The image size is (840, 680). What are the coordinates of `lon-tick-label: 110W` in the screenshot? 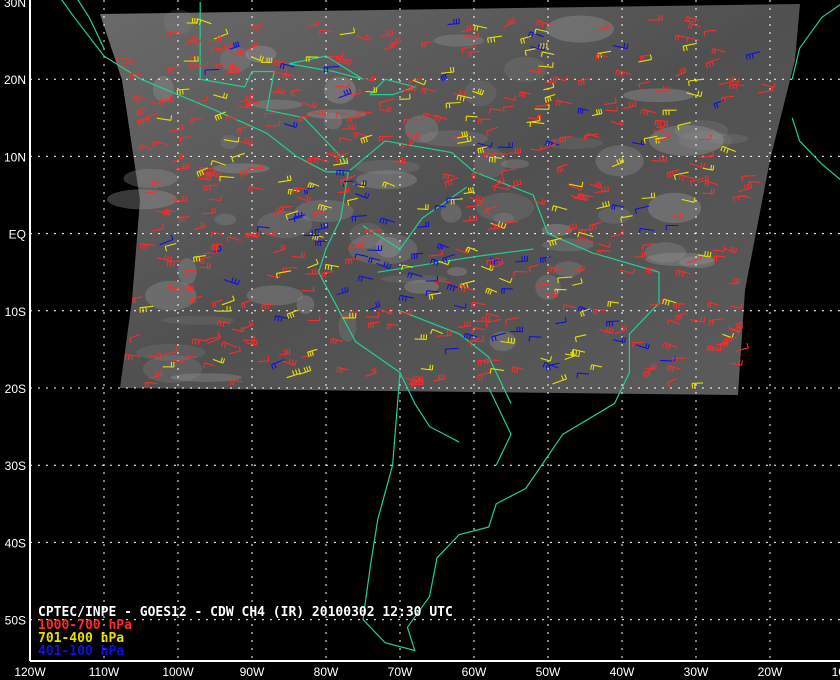 It's located at (104, 672).